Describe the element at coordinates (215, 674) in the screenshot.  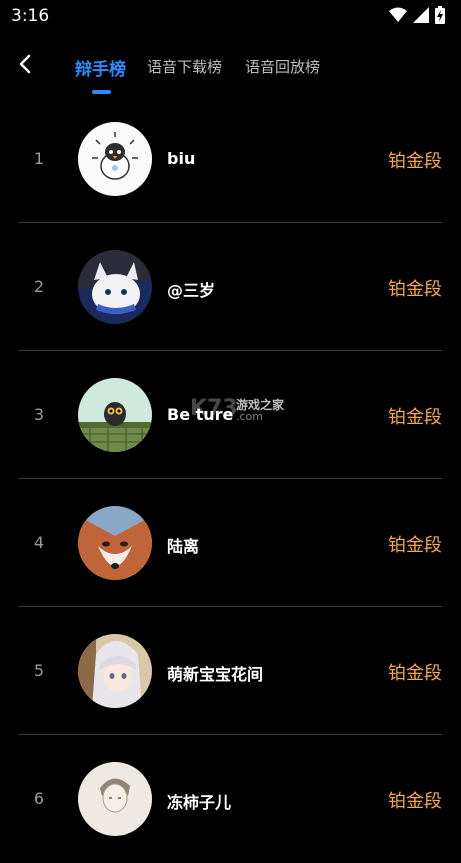
I see `user-name: 萌新宝宝花间` at that location.